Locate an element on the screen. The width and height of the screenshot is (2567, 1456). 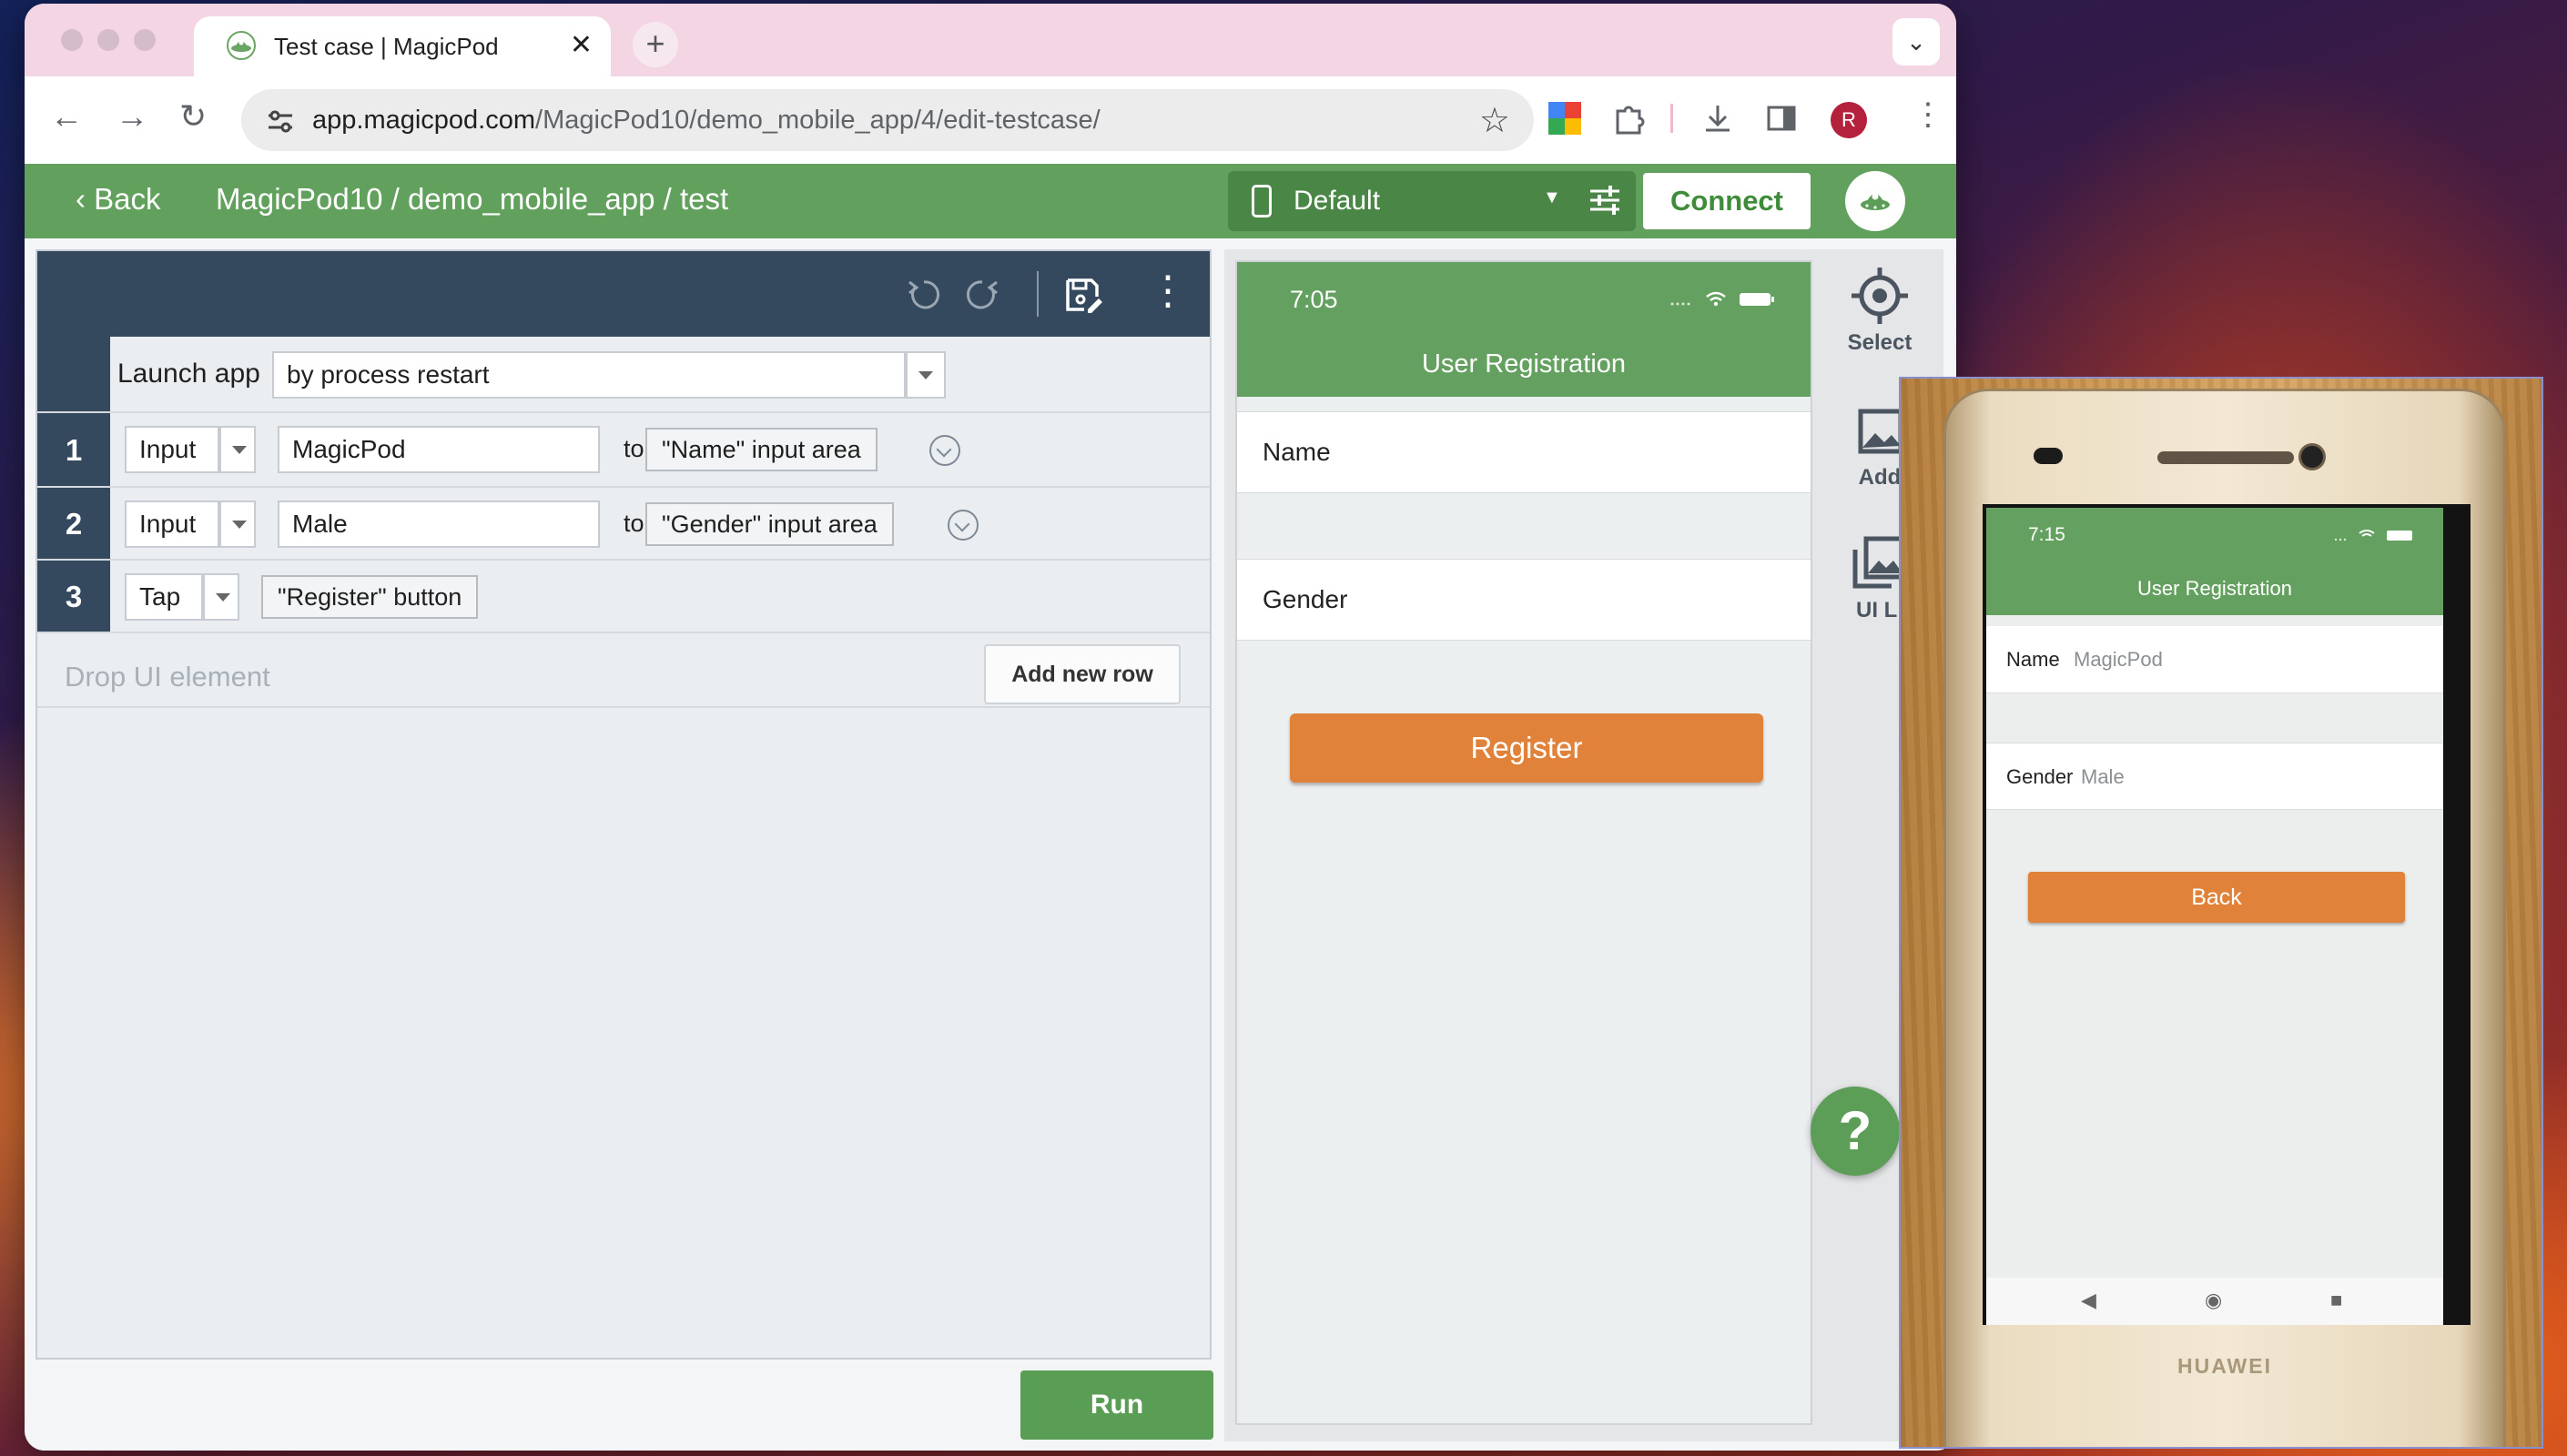
connect-button: Connect is located at coordinates (1727, 201).